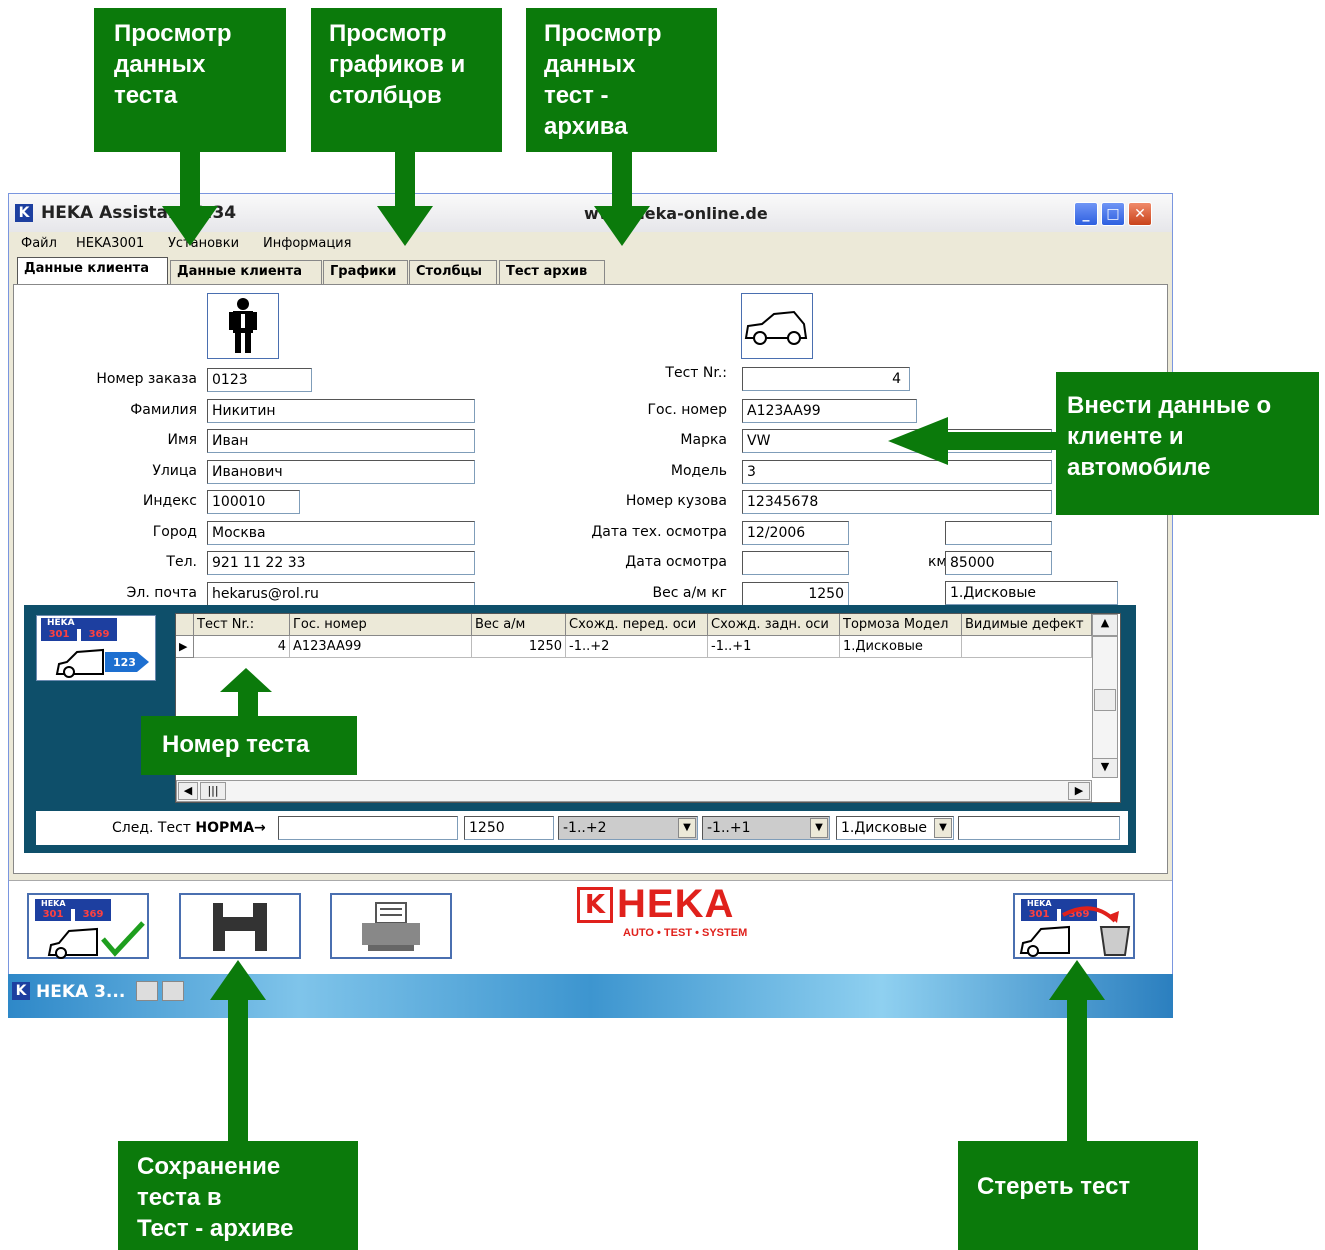  I want to click on grid-cell: 1.Дисковые, so click(901, 647).